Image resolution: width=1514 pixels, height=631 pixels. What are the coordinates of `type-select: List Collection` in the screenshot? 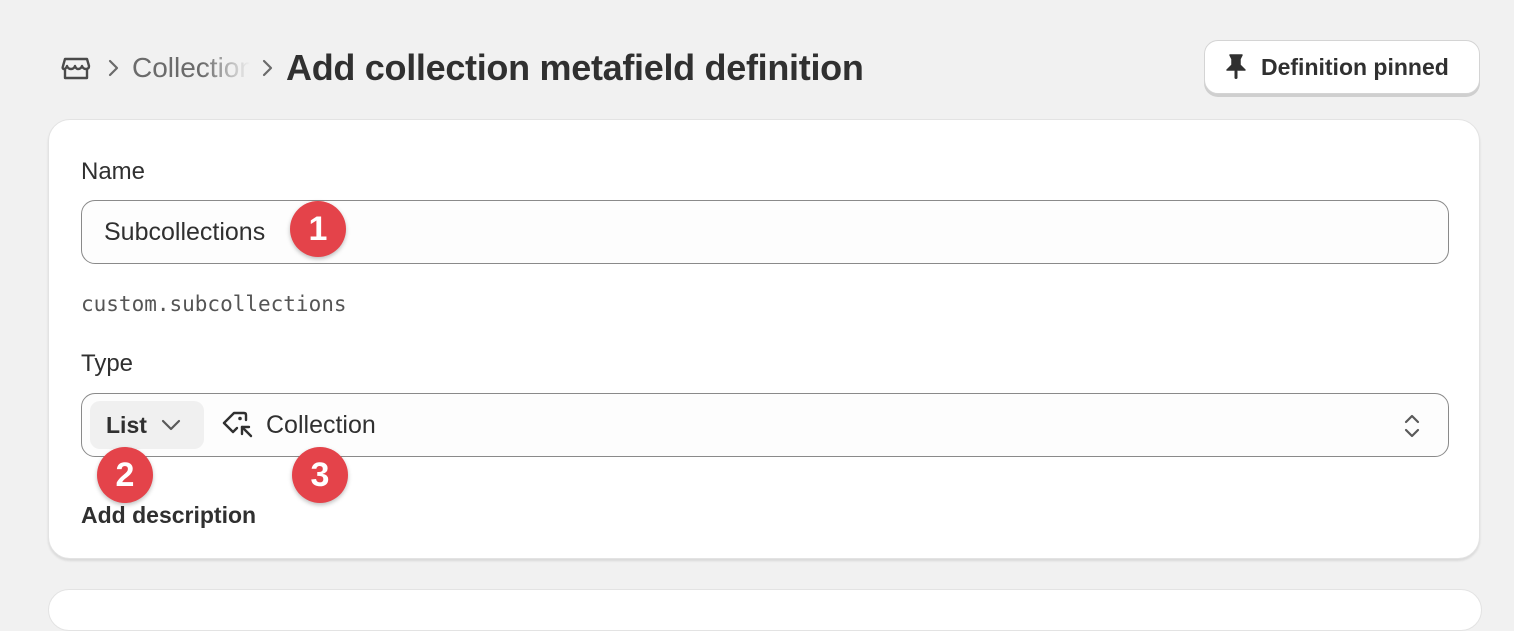 It's located at (765, 425).